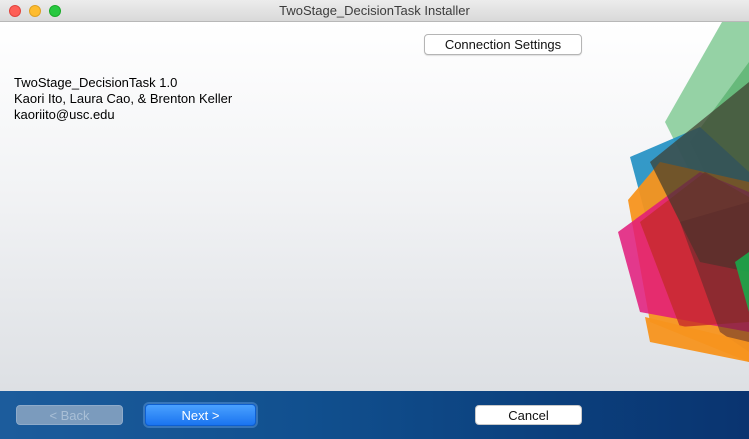 Image resolution: width=749 pixels, height=439 pixels. What do you see at coordinates (374, 415) in the screenshot?
I see `navigation-bar: < Back Next > Cancel` at bounding box center [374, 415].